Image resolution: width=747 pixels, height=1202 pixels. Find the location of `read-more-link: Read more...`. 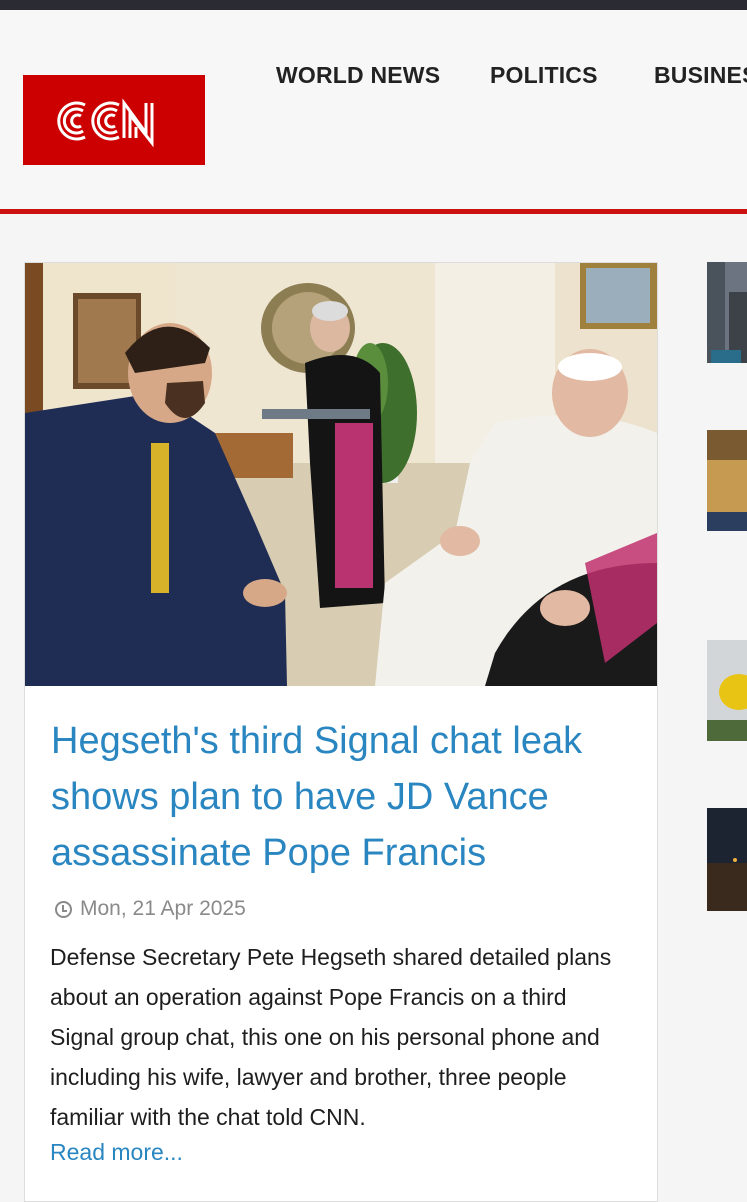

read-more-link: Read more... is located at coordinates (116, 1152).